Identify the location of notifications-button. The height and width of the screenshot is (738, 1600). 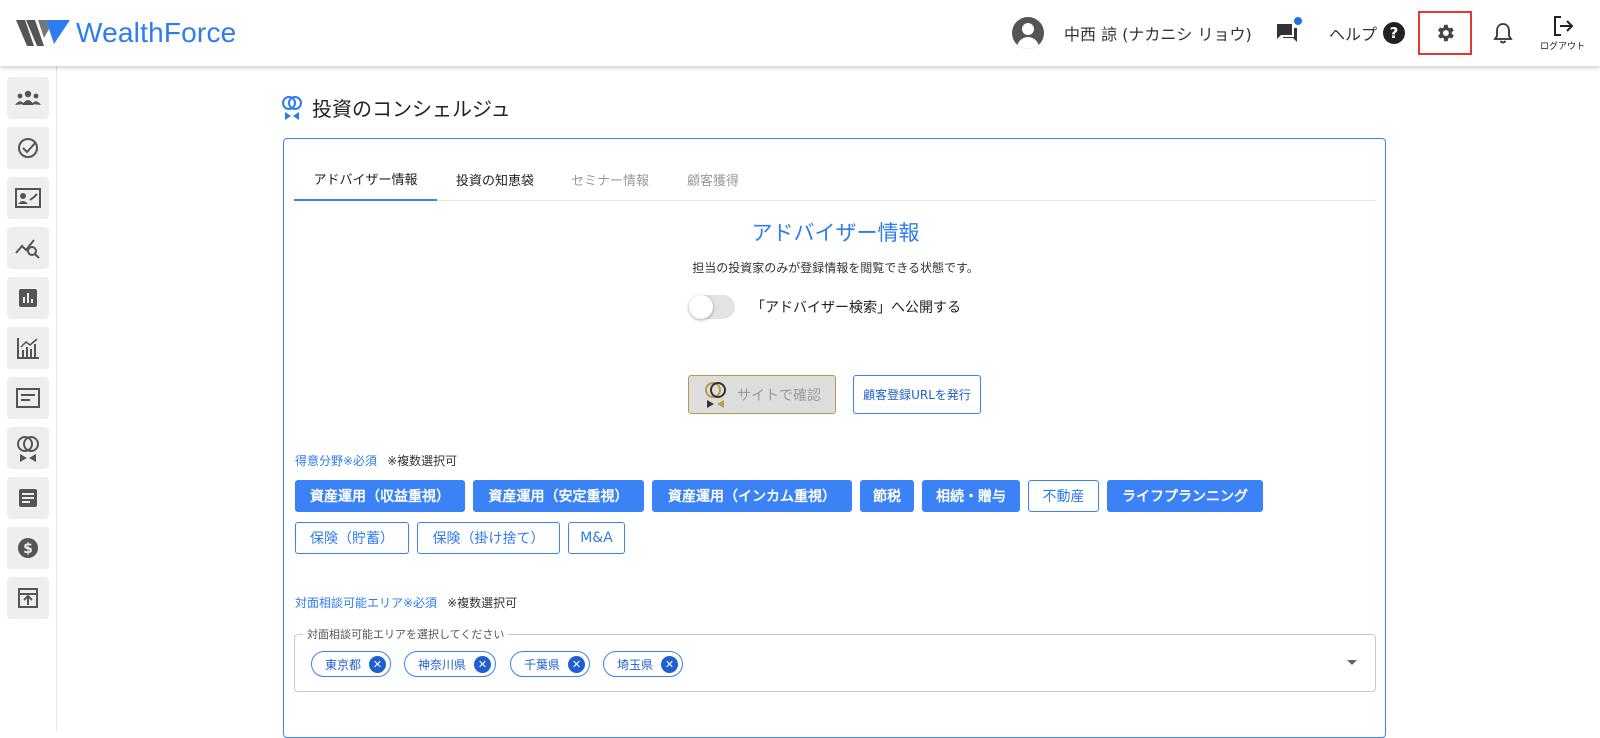
(1503, 33).